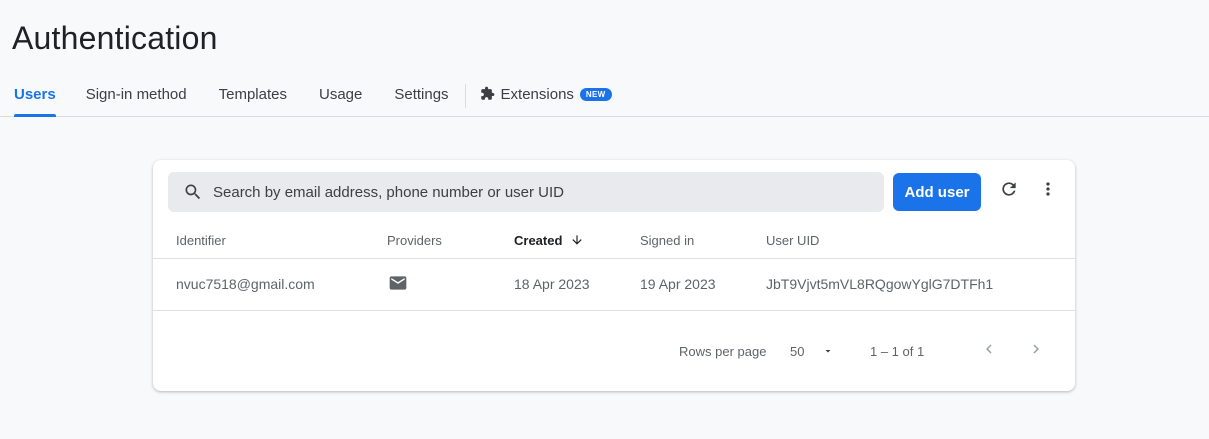 The height and width of the screenshot is (439, 1209). Describe the element at coordinates (812, 351) in the screenshot. I see `rows-per-page-select: 50` at that location.